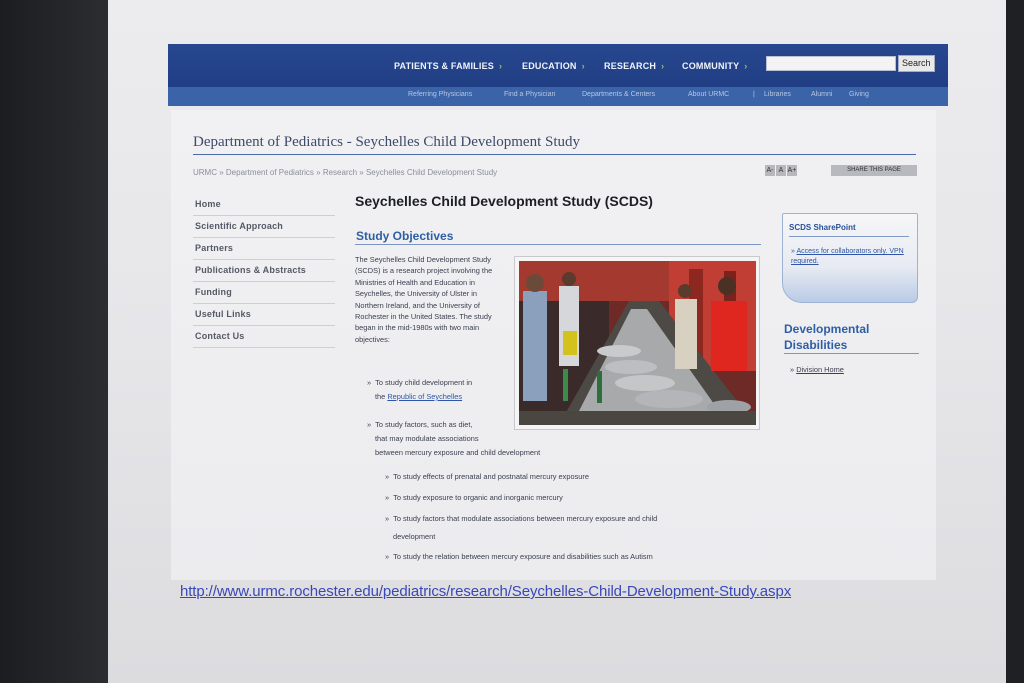  Describe the element at coordinates (420, 424) in the screenshot. I see `objective-bullet: » To study factors, such as diet,` at that location.